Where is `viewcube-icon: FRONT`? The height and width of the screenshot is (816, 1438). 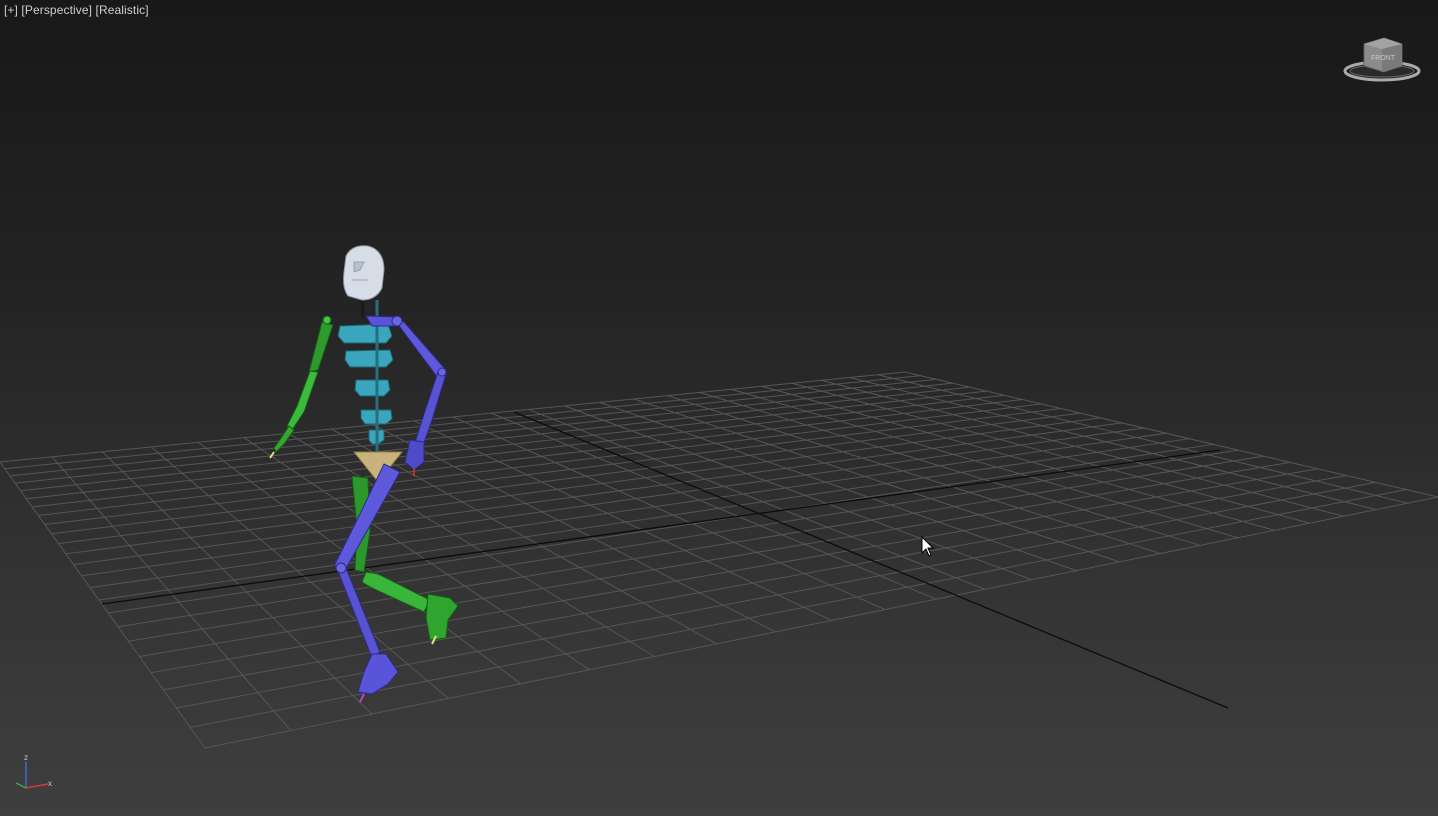
viewcube-icon: FRONT is located at coordinates (1382, 61).